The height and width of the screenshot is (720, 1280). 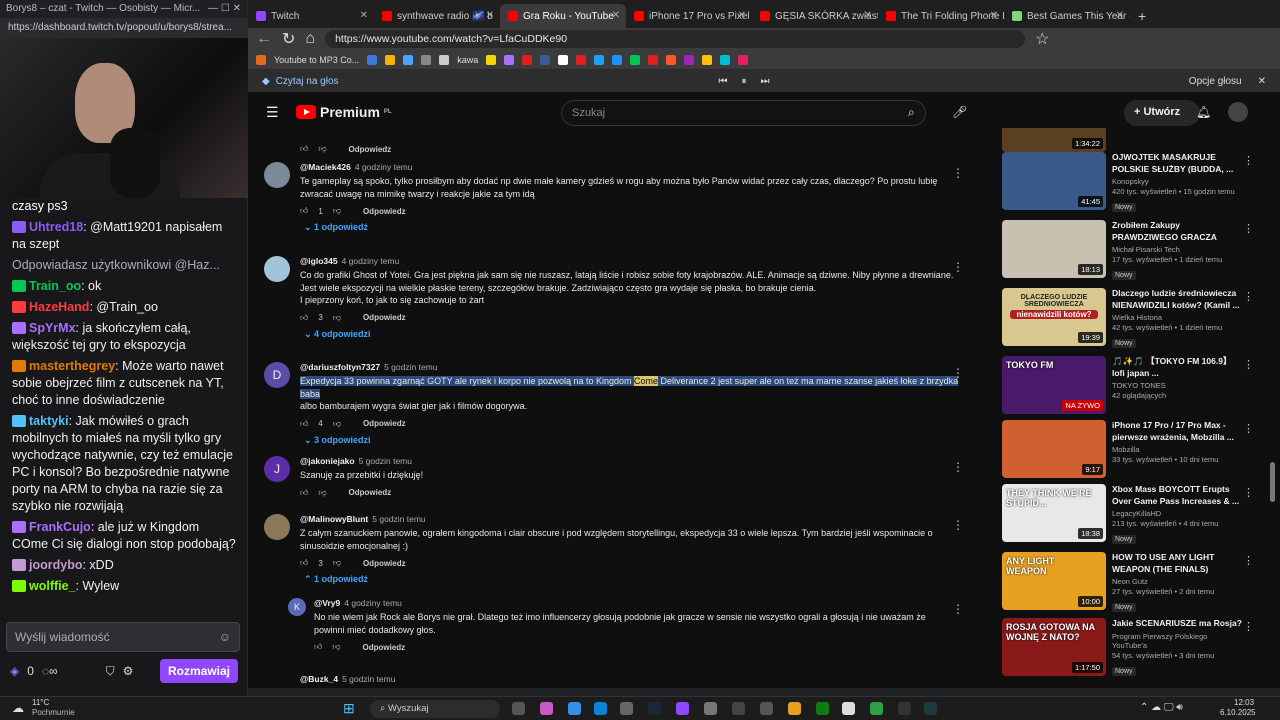 What do you see at coordinates (630, 679) in the screenshot?
I see `comment-author: @Buzk_4 5 godzin temu` at bounding box center [630, 679].